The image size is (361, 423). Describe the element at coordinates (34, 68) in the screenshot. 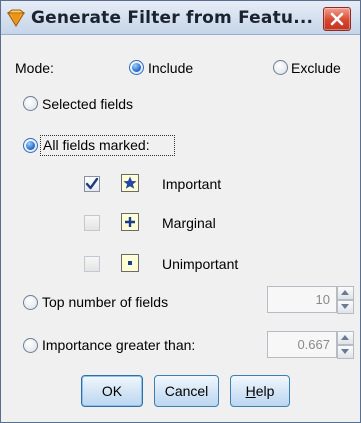

I see `mode-label: Mode:` at that location.